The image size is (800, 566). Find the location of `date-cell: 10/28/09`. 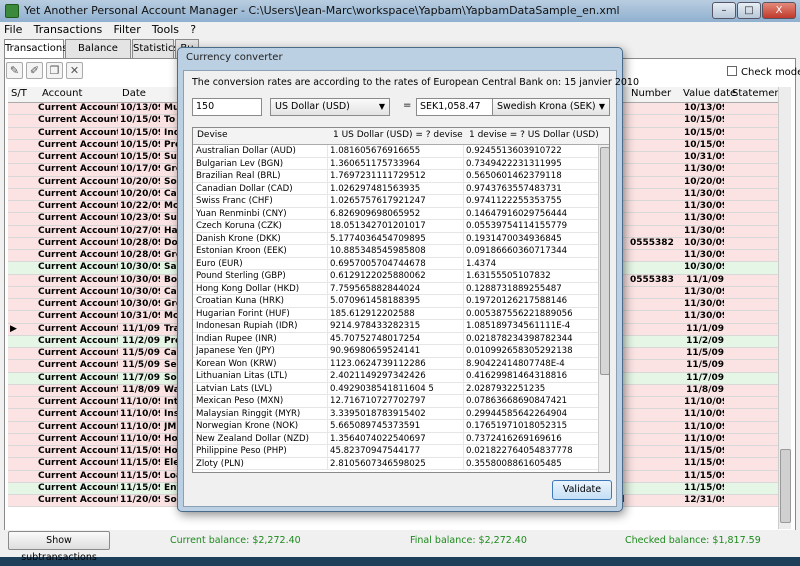

date-cell: 10/28/09 is located at coordinates (140, 242).